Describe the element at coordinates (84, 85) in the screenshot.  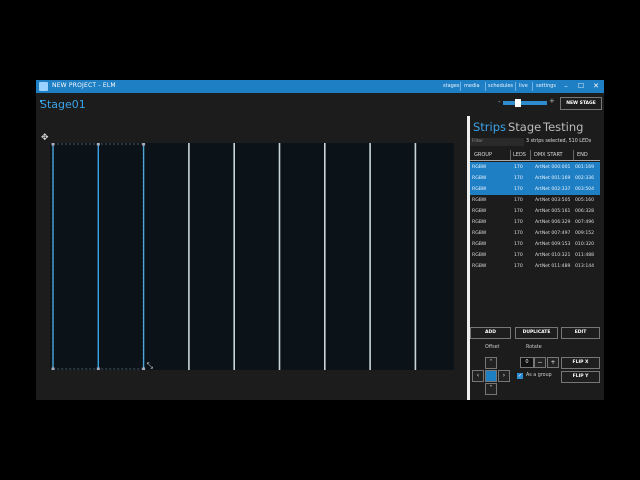
I see `window-title: NEW PROJECT - ELM` at that location.